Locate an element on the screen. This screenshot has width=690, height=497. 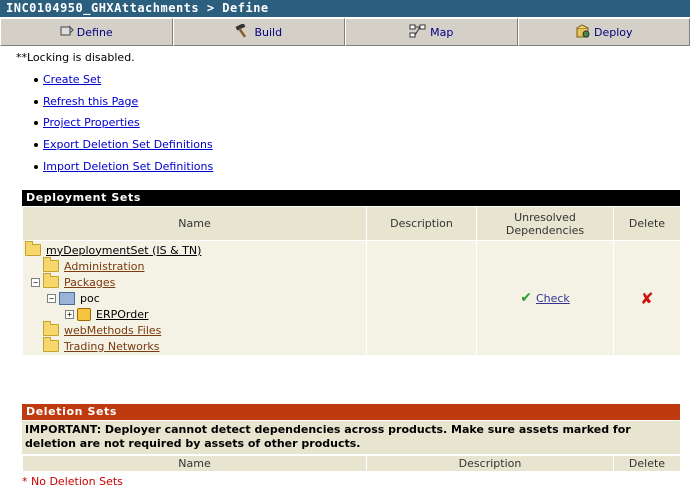
deletion-sets-title: Deletion Sets is located at coordinates (72, 411).